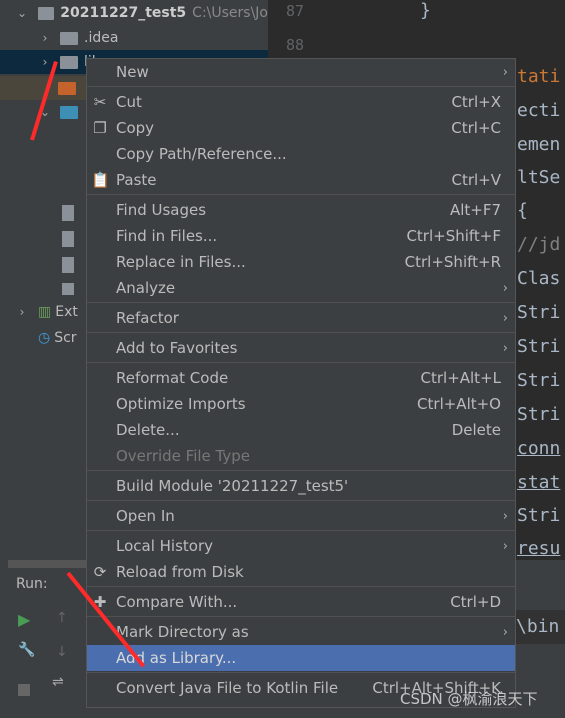  Describe the element at coordinates (476, 128) in the screenshot. I see `menu-item-shortcut: Ctrl+C` at that location.